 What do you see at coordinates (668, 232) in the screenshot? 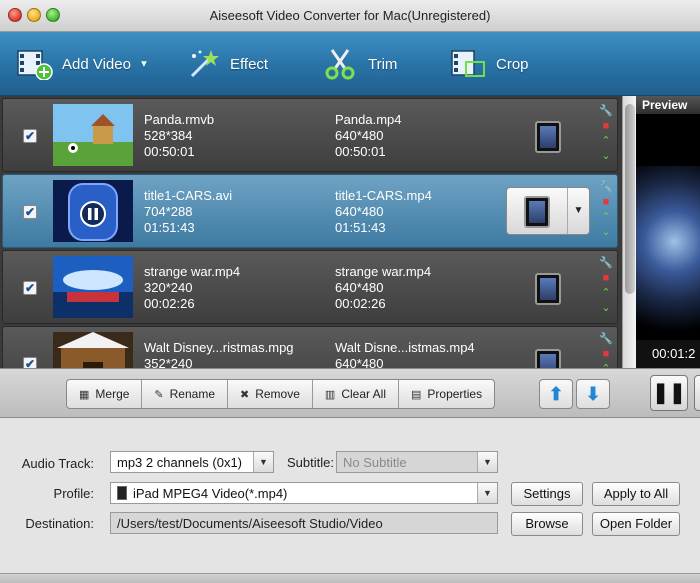
I see `preview-panel: Preview 00:01:2` at bounding box center [668, 232].